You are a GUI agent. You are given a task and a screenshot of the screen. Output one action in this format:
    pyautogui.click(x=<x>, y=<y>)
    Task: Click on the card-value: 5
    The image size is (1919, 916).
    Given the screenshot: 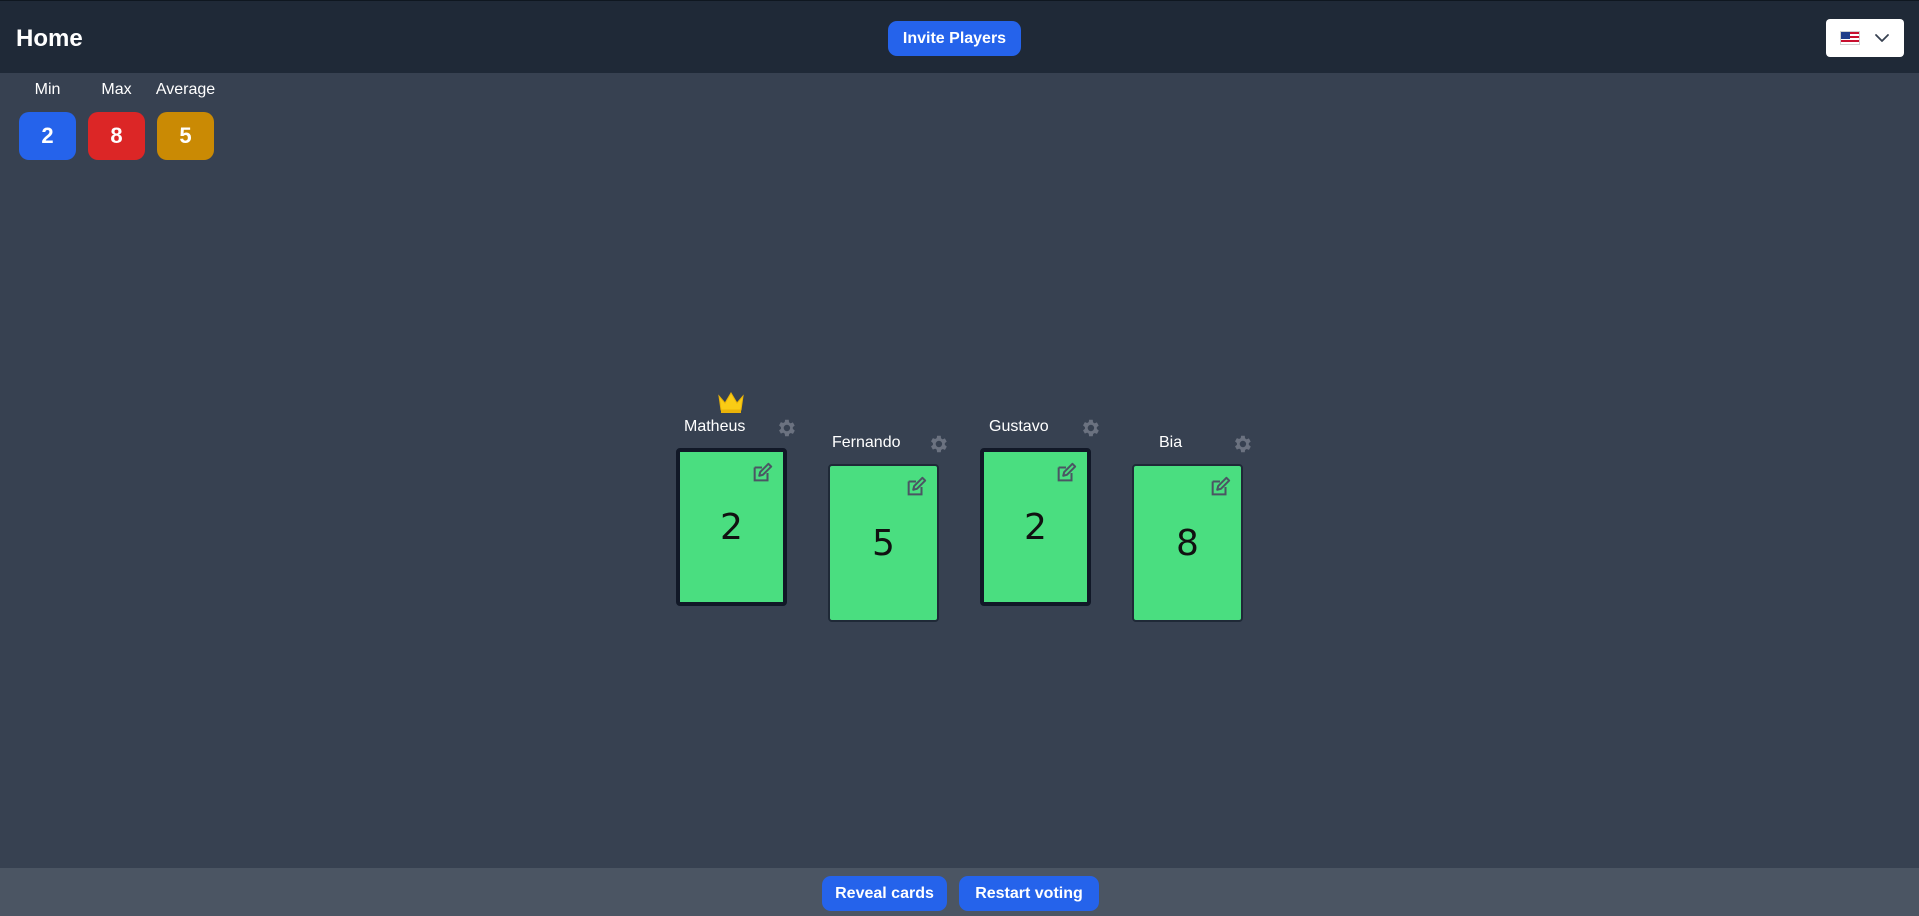 What is the action you would take?
    pyautogui.click(x=883, y=543)
    